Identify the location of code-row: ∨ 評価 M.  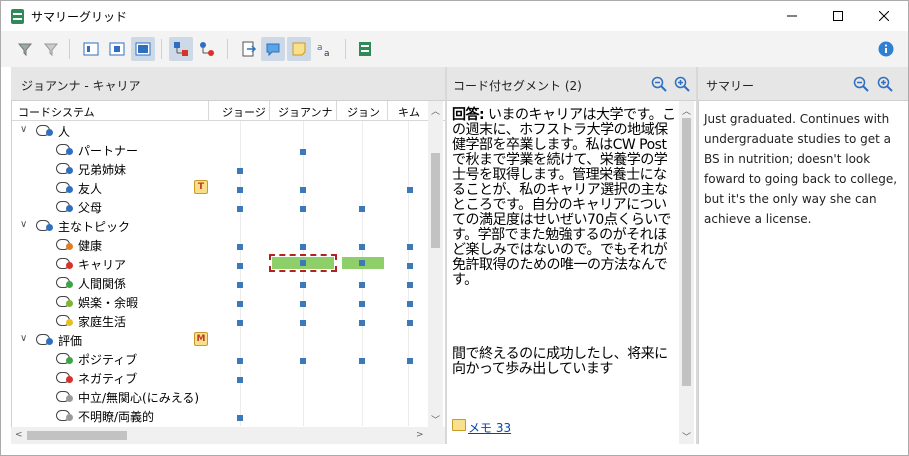
(220, 339).